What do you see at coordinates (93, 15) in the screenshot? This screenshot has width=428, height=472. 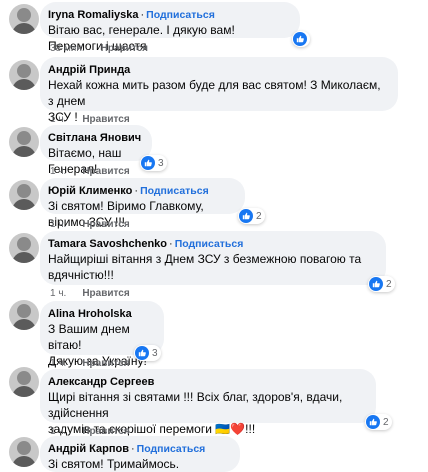 I see `comment-author: Iryna Romaliyska` at bounding box center [93, 15].